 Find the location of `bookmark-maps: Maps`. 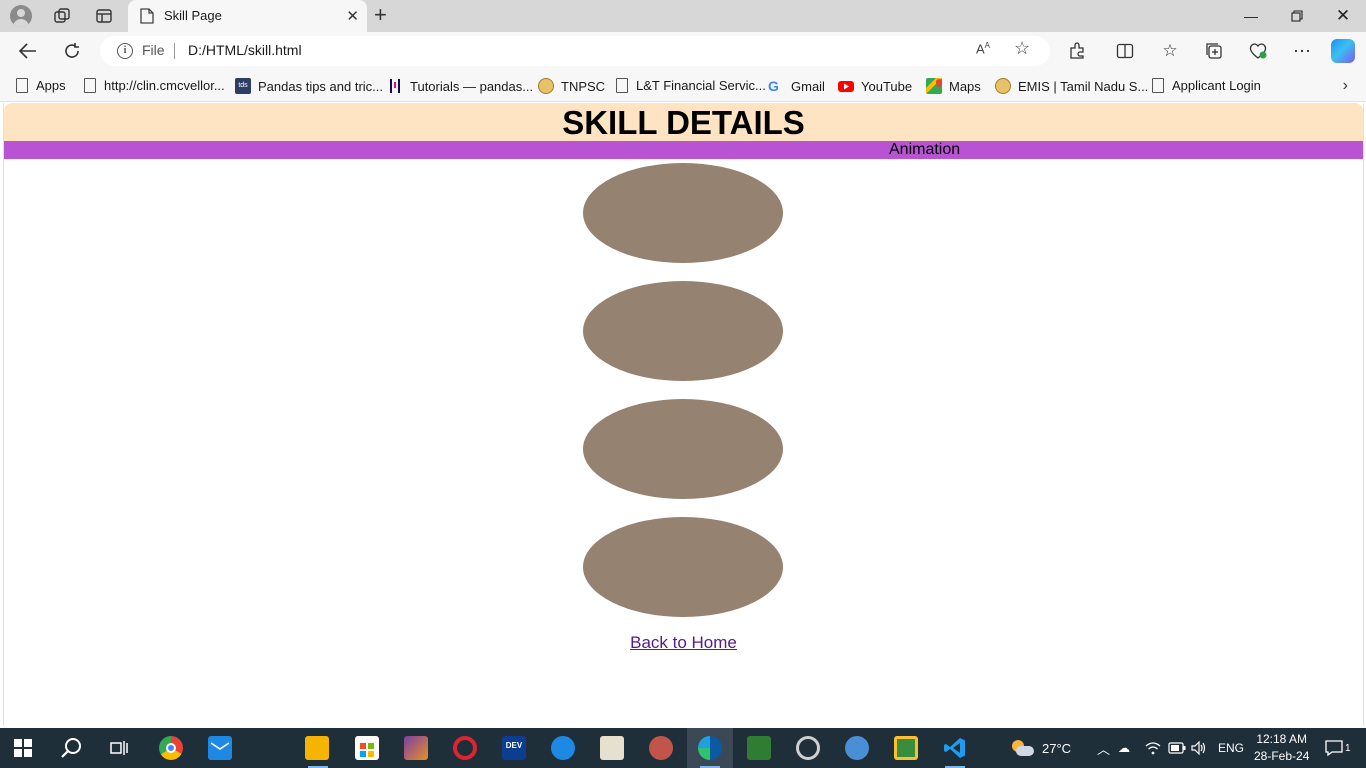

bookmark-maps: Maps is located at coordinates (953, 86).